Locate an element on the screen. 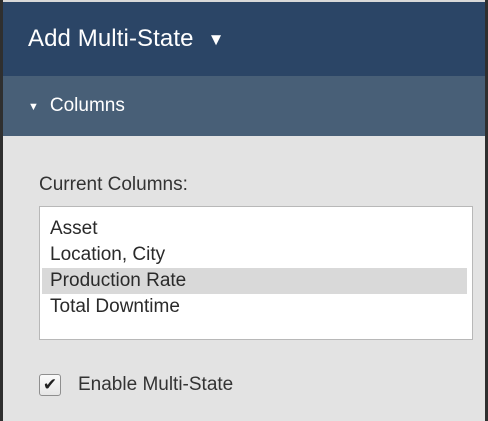 The width and height of the screenshot is (488, 421). checkmark-icon: ✔ is located at coordinates (50, 384).